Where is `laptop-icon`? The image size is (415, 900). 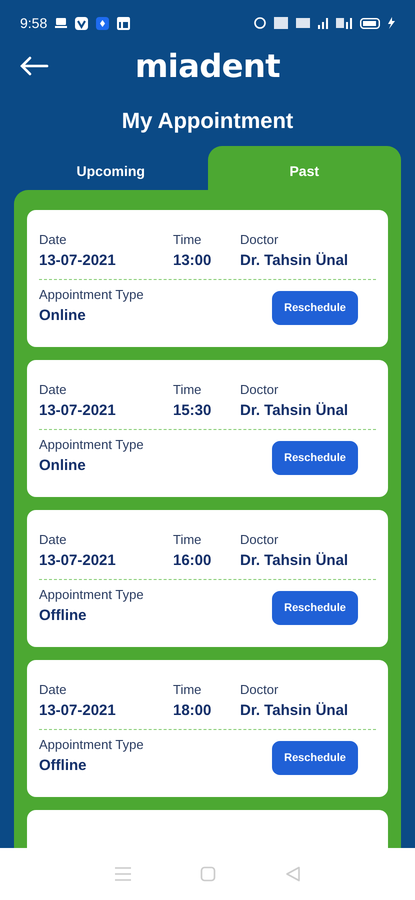 laptop-icon is located at coordinates (61, 23).